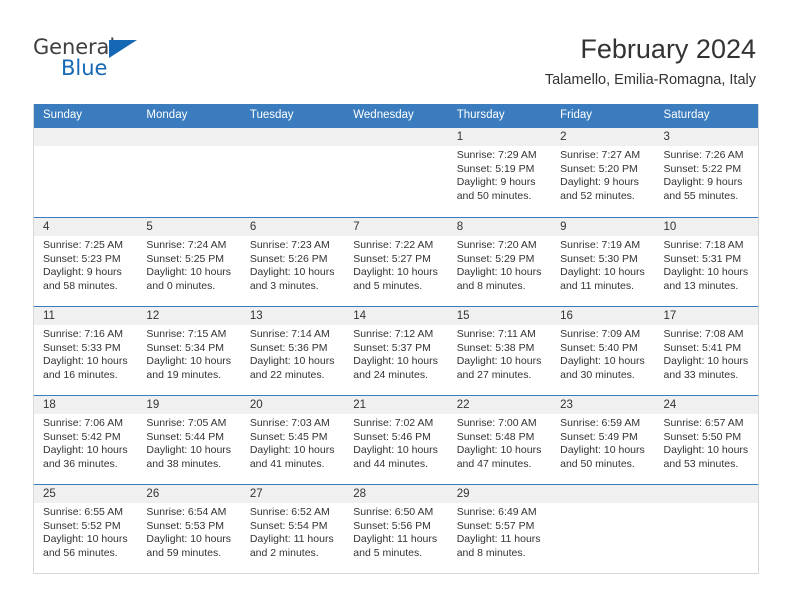  What do you see at coordinates (494, 195) in the screenshot?
I see `day-detail-line: and 50 minutes.` at bounding box center [494, 195].